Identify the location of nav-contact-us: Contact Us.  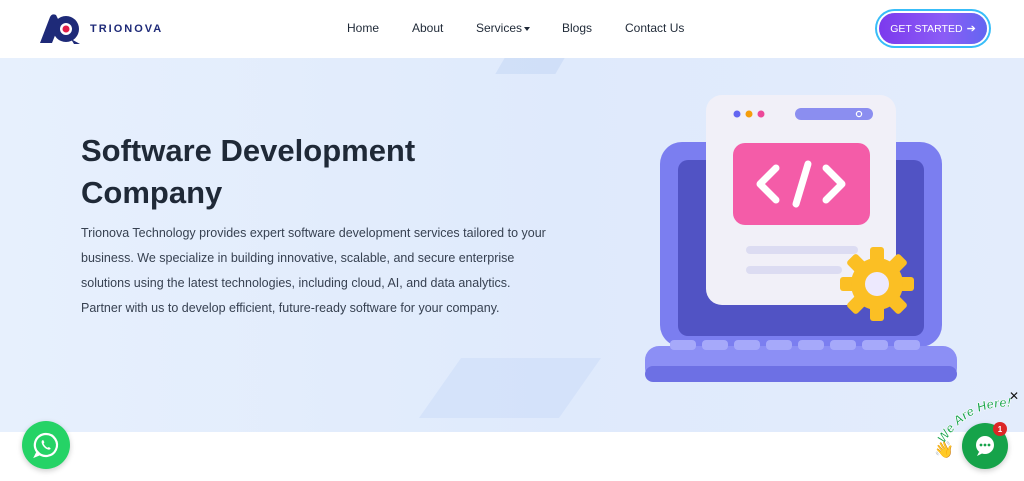
(654, 28).